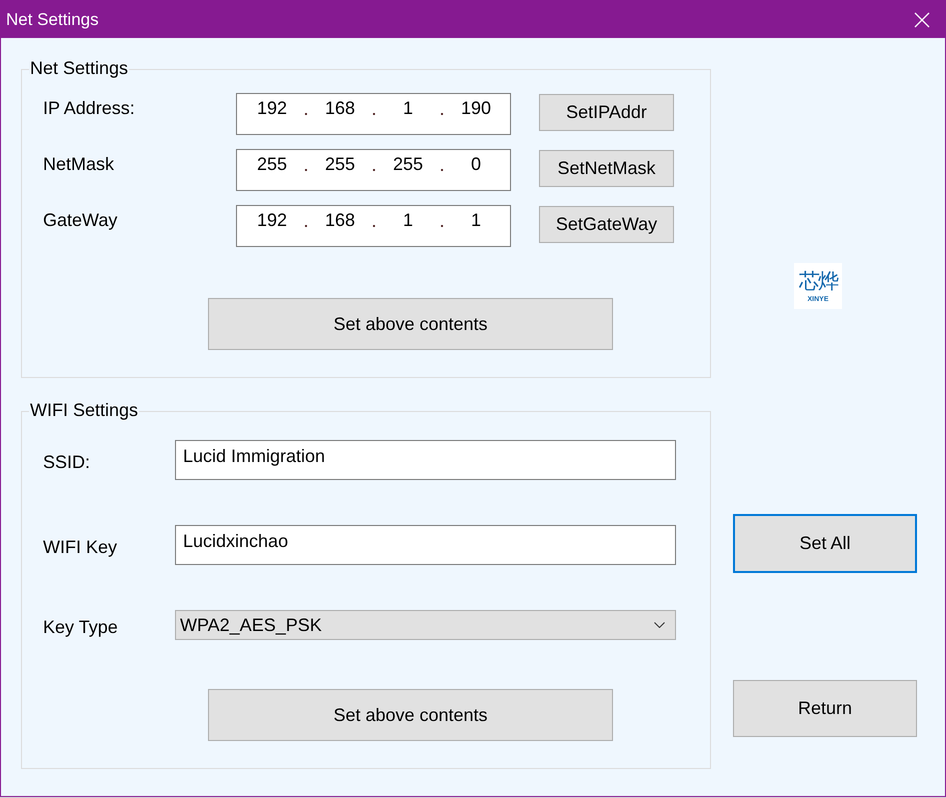  Describe the element at coordinates (922, 20) in the screenshot. I see `close-icon` at that location.